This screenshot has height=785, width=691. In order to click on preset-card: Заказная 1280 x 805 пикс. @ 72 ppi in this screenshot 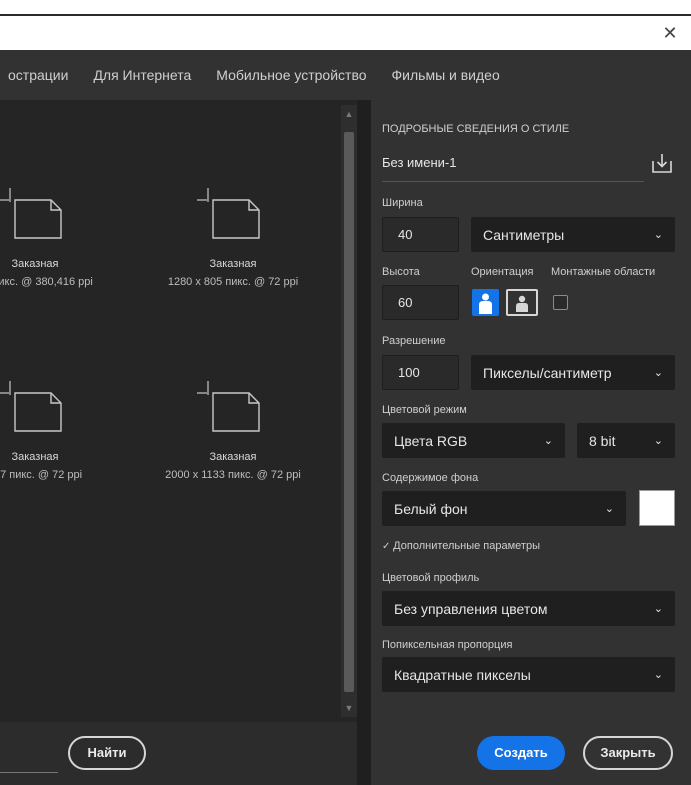, I will do `click(233, 236)`.